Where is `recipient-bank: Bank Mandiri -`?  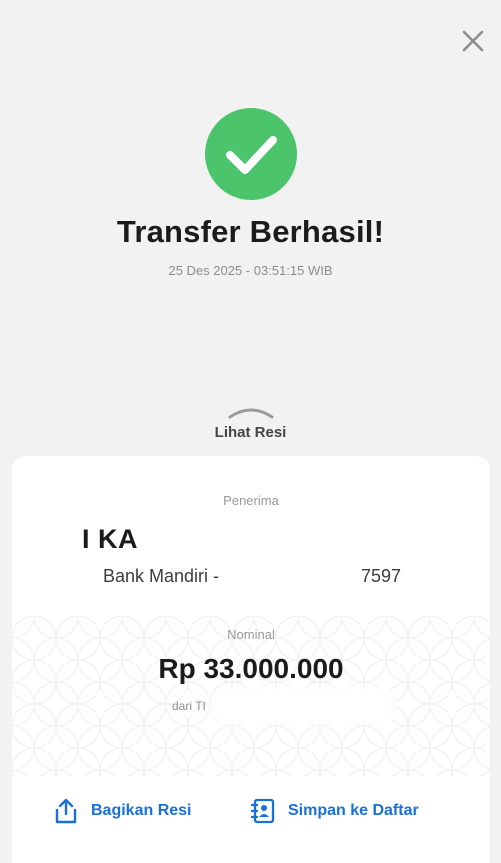
recipient-bank: Bank Mandiri - is located at coordinates (161, 576).